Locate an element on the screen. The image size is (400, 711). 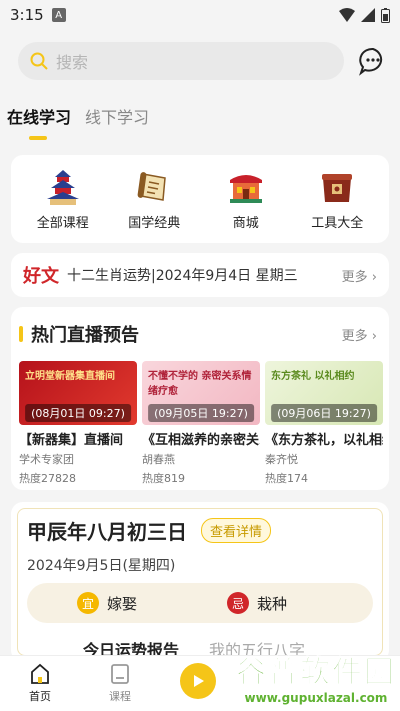
solar-date: 2024年9月5日(星期四) is located at coordinates (101, 566).